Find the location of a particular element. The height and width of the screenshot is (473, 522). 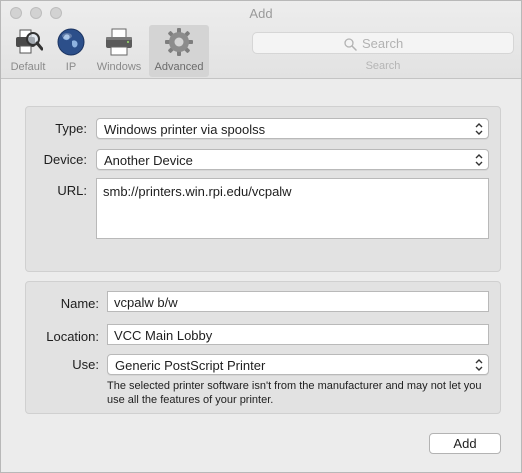

window-title: Add is located at coordinates (261, 13).